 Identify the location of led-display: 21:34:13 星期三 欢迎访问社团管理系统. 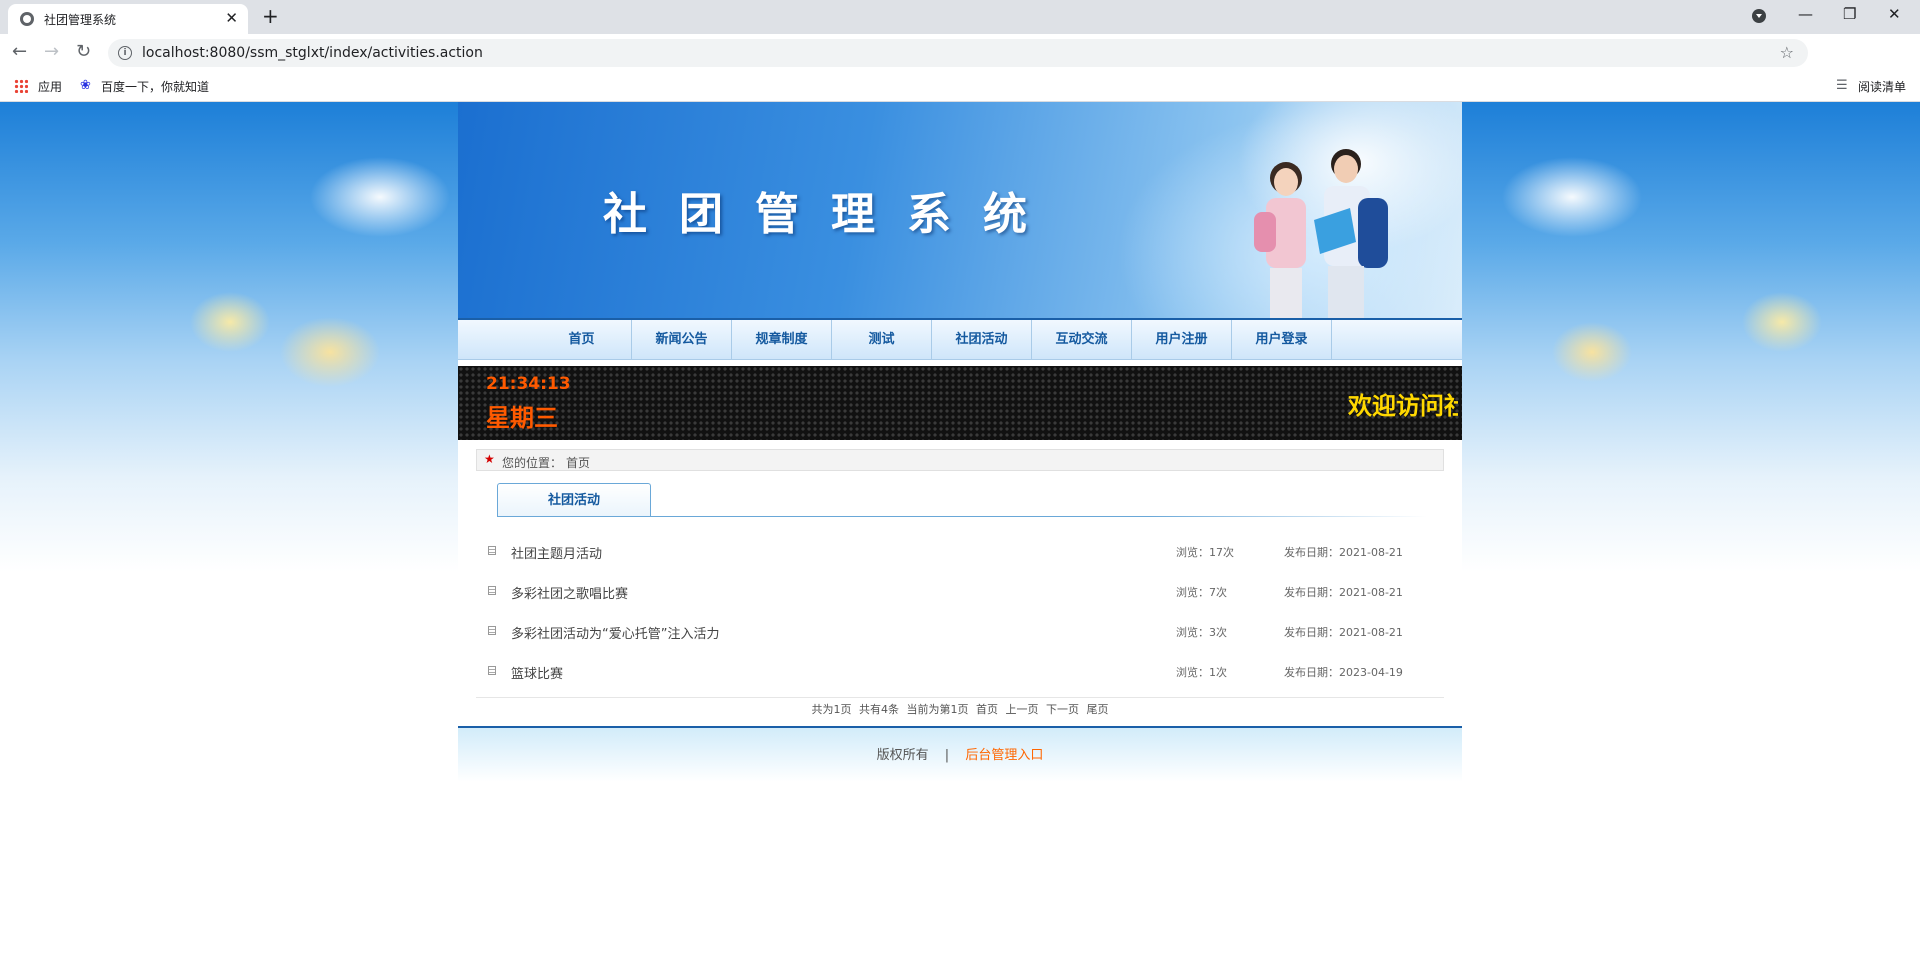
(960, 403).